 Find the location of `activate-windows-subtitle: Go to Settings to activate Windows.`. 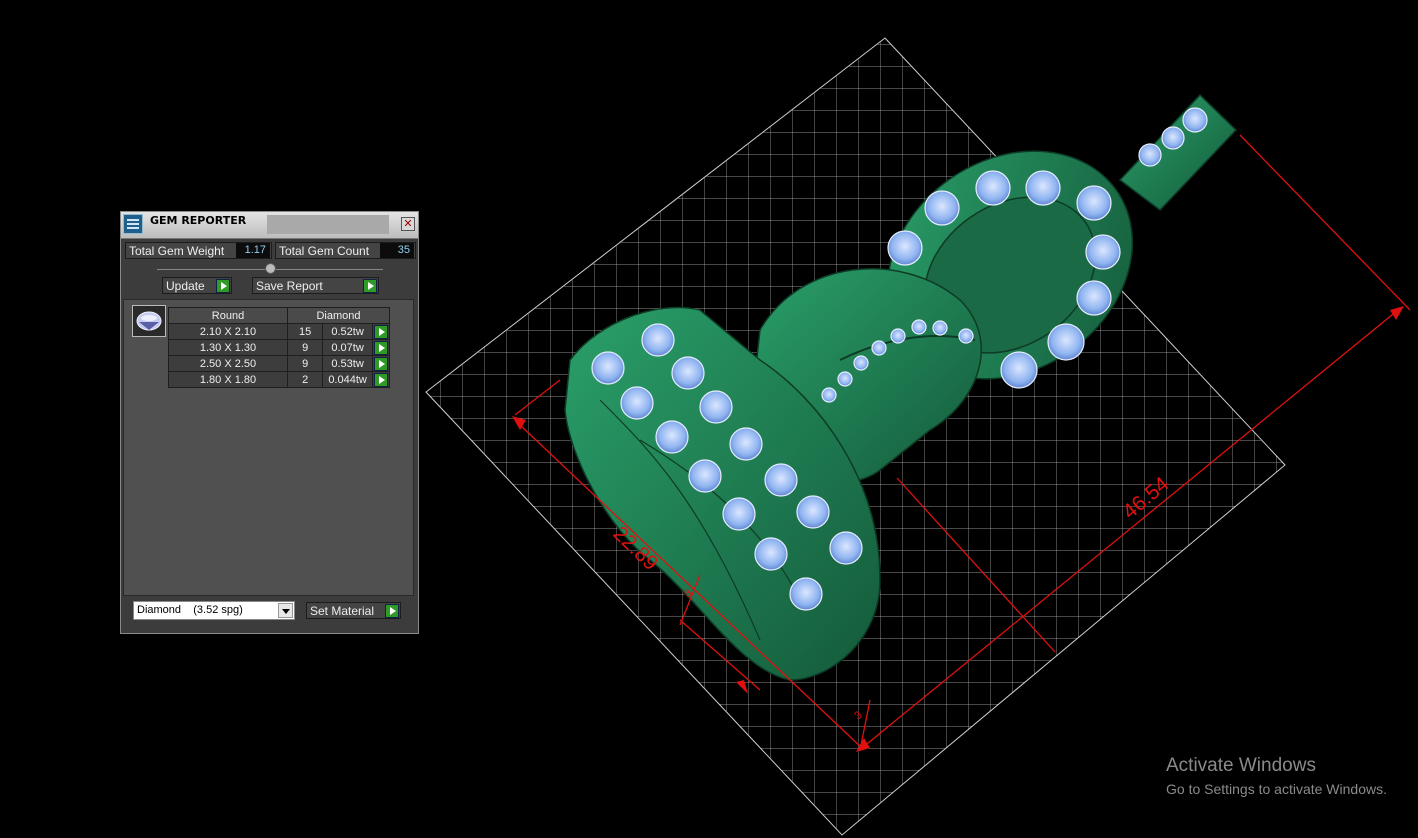

activate-windows-subtitle: Go to Settings to activate Windows. is located at coordinates (1276, 789).